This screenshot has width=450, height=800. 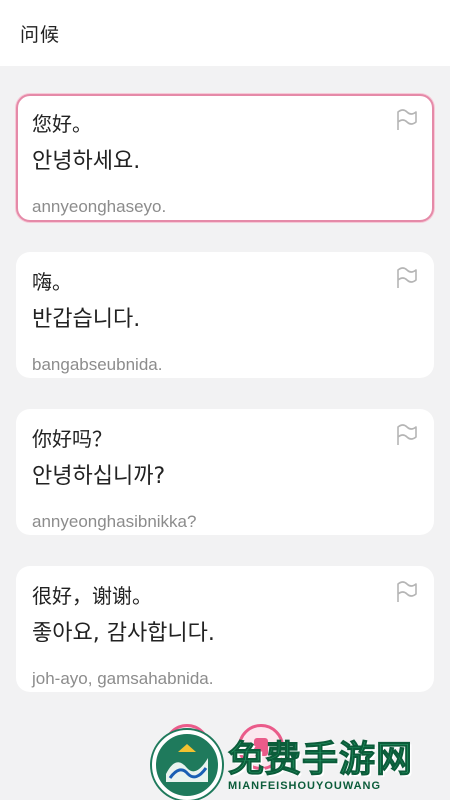 I want to click on phrase-korean: 안녕하십니까?, so click(x=99, y=476).